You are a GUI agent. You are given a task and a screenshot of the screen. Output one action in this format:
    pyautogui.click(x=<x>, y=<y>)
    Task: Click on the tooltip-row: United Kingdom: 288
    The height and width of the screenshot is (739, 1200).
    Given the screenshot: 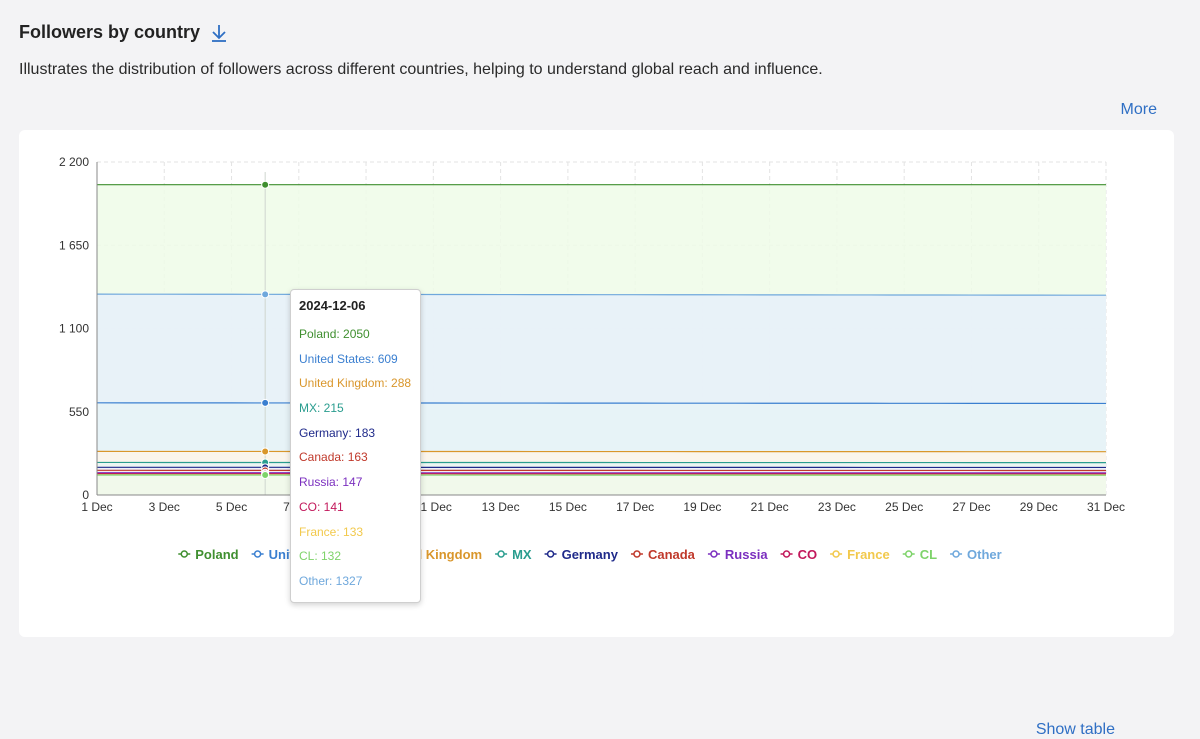 What is the action you would take?
    pyautogui.click(x=355, y=383)
    